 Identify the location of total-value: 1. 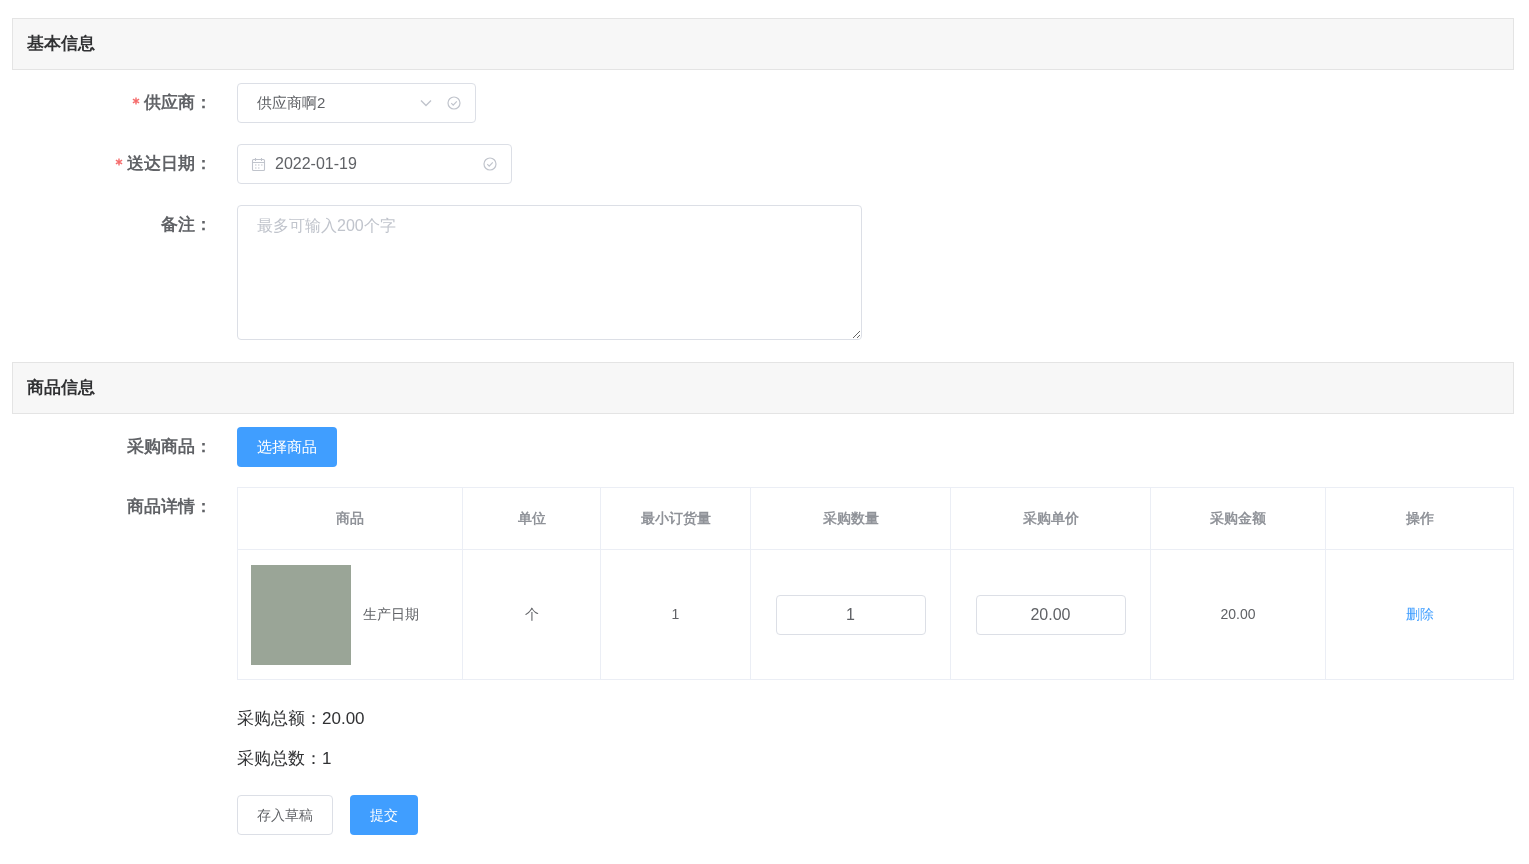
(327, 758).